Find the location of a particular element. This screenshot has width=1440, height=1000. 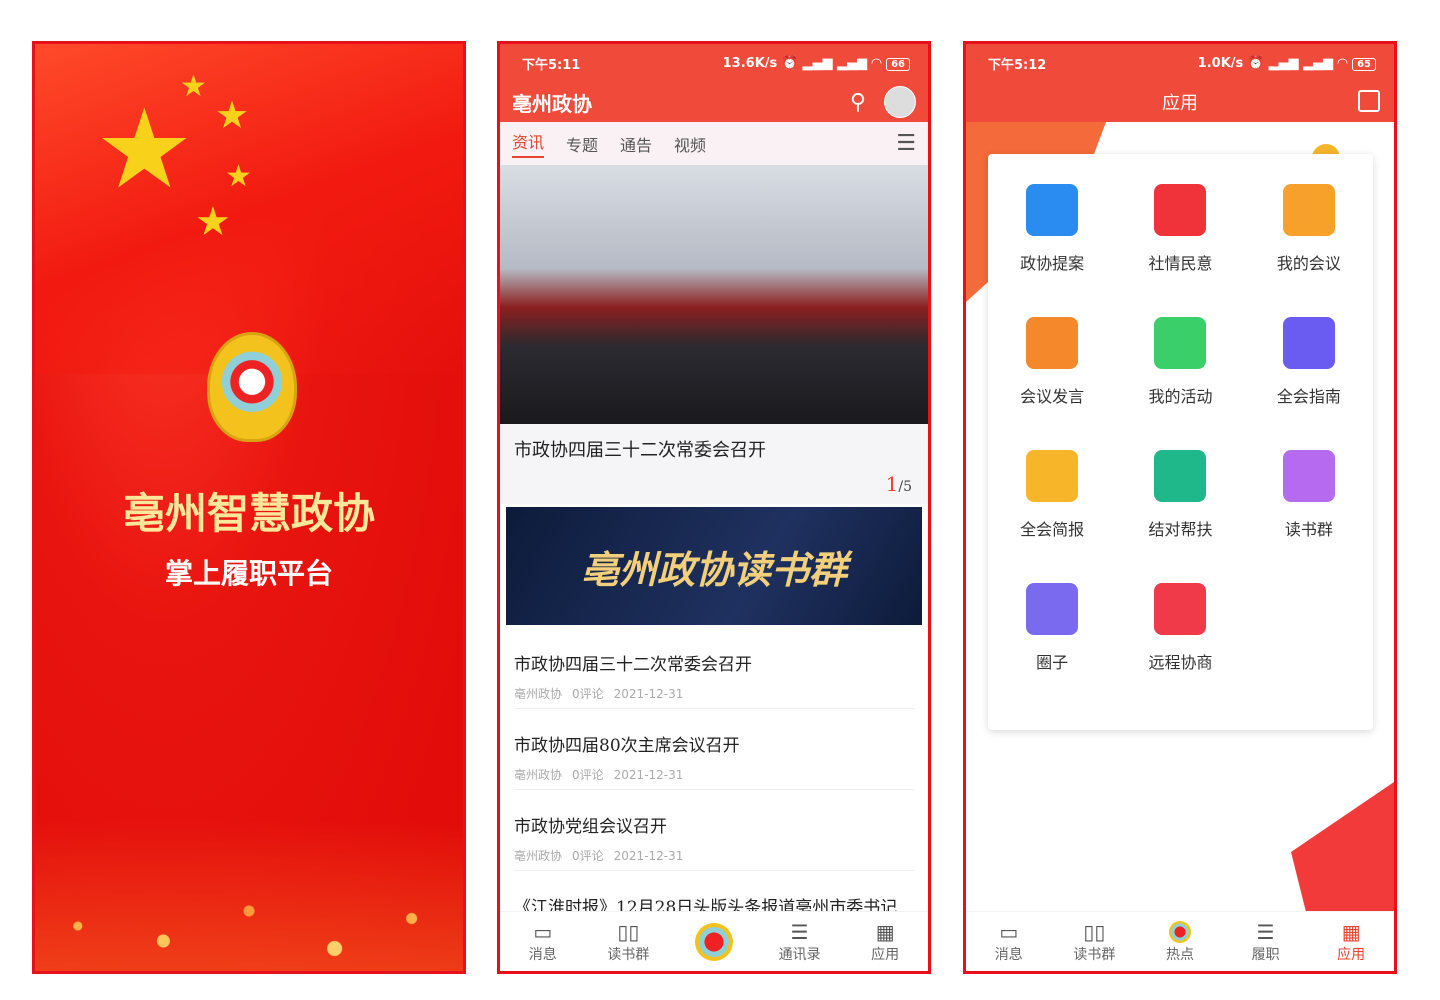

category-tabs: 资讯 专题 通告 视频 ☰ is located at coordinates (714, 143).